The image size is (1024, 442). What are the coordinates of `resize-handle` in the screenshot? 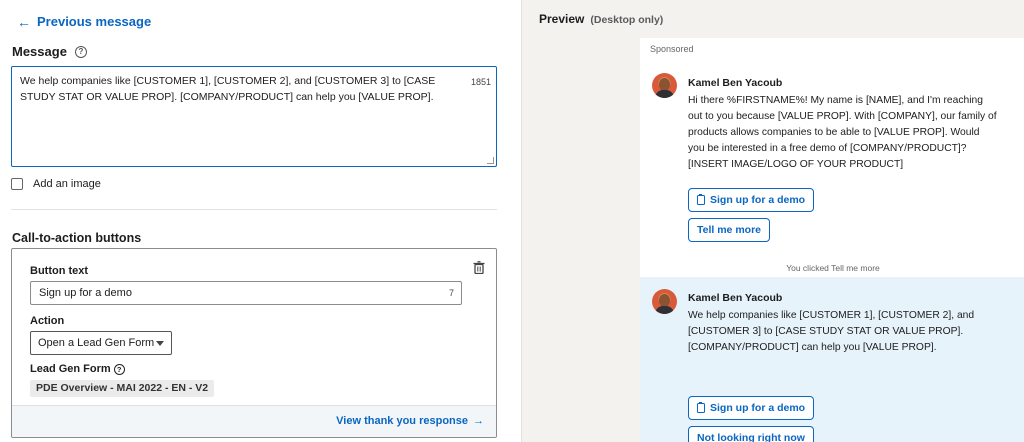 It's located at (490, 160).